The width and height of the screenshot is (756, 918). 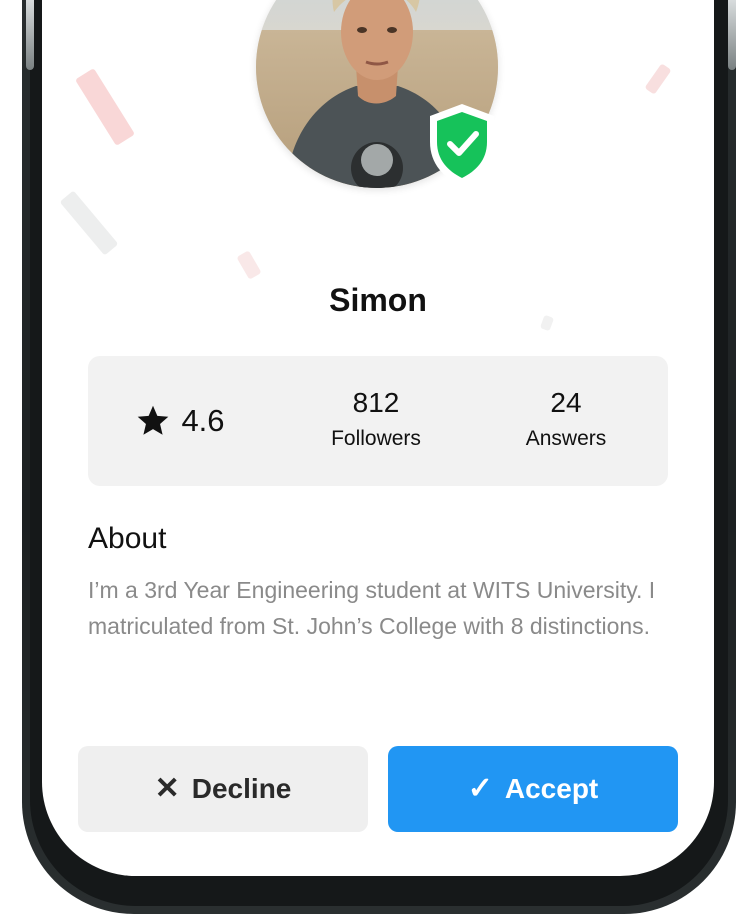 What do you see at coordinates (30, 35) in the screenshot?
I see `frame-edge-left` at bounding box center [30, 35].